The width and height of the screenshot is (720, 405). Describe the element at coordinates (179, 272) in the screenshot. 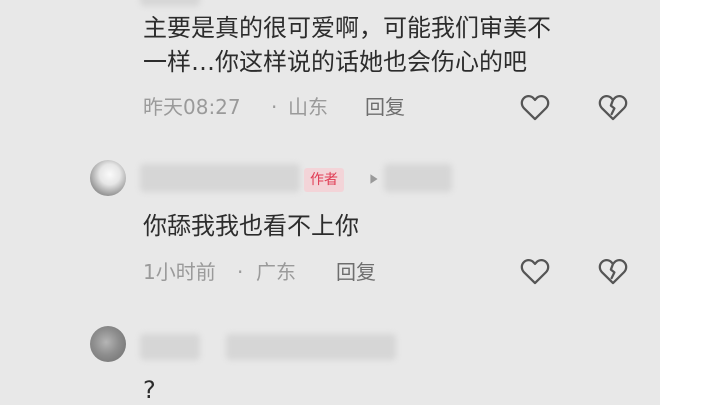

I see `comment-time: 1小时前` at that location.